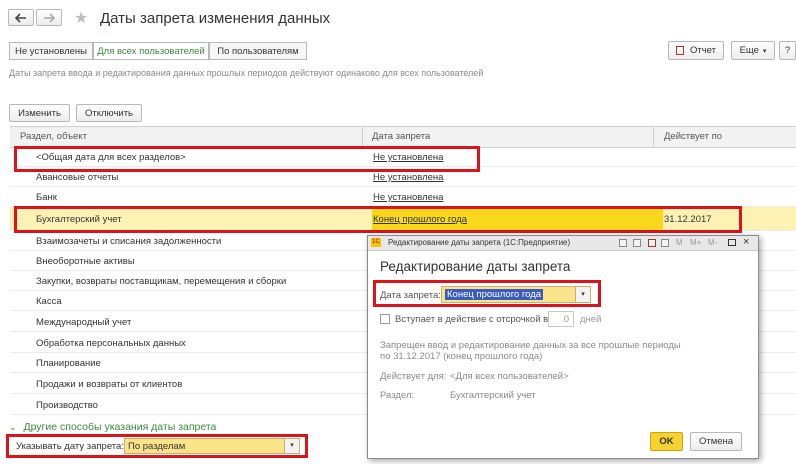 The width and height of the screenshot is (796, 464). What do you see at coordinates (49, 301) in the screenshot?
I see `row-section: Касса` at bounding box center [49, 301].